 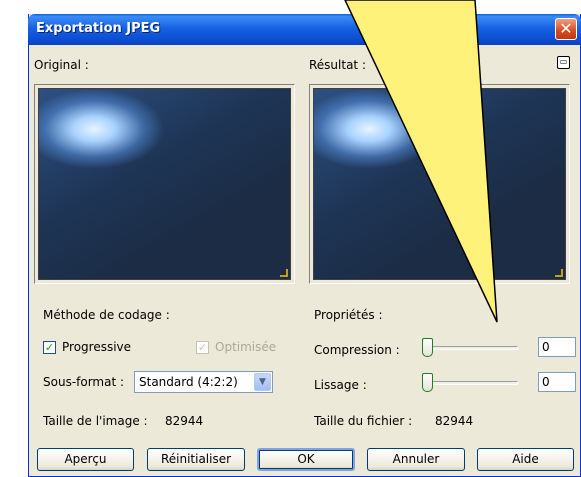 What do you see at coordinates (202, 347) in the screenshot?
I see `optimized-checkbox: ✓` at bounding box center [202, 347].